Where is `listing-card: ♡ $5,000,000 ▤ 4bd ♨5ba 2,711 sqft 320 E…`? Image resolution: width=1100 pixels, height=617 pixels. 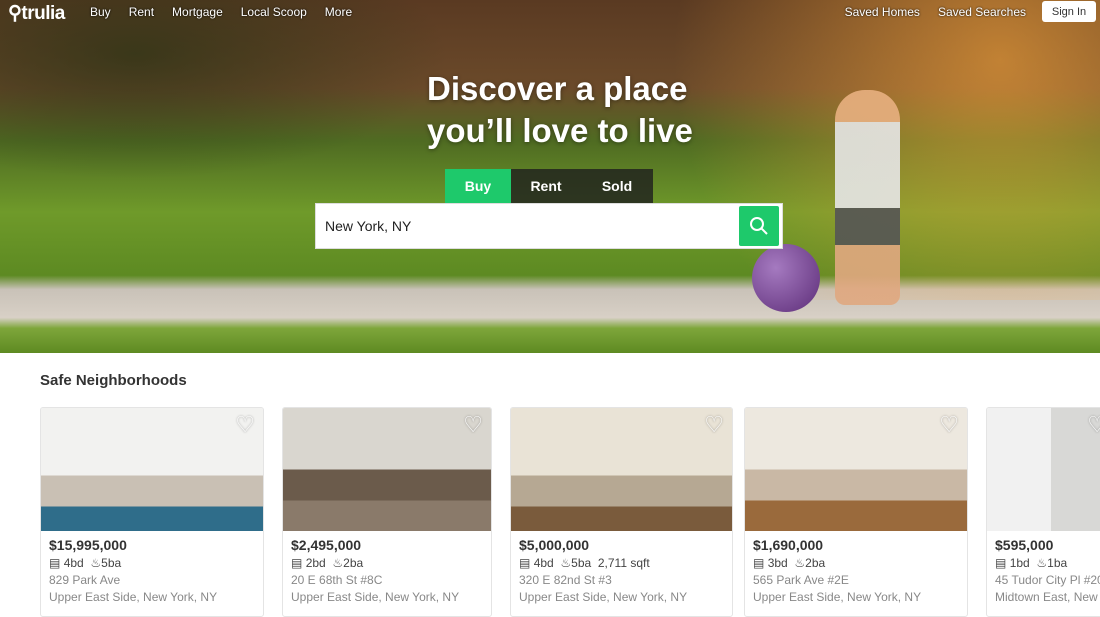 listing-card: ♡ $5,000,000 ▤ 4bd ♨5ba 2,711 sqft 320 E… is located at coordinates (621, 512).